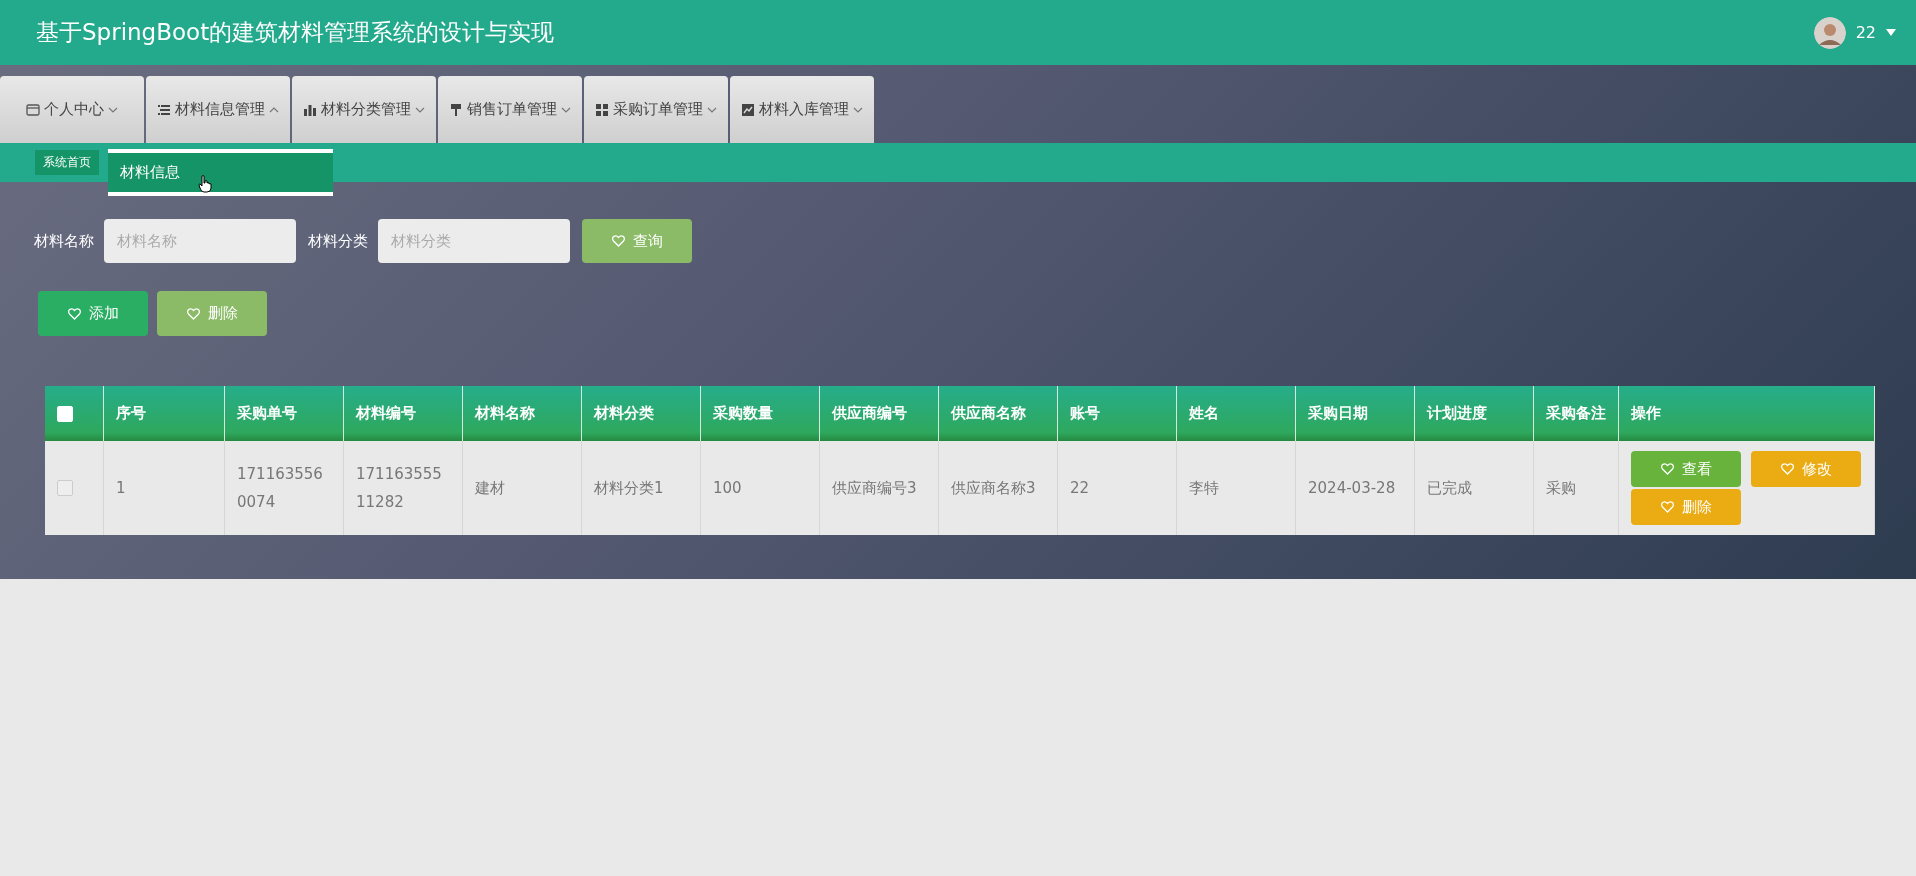  What do you see at coordinates (1576, 488) in the screenshot?
I see `table-cell: 采购` at bounding box center [1576, 488].